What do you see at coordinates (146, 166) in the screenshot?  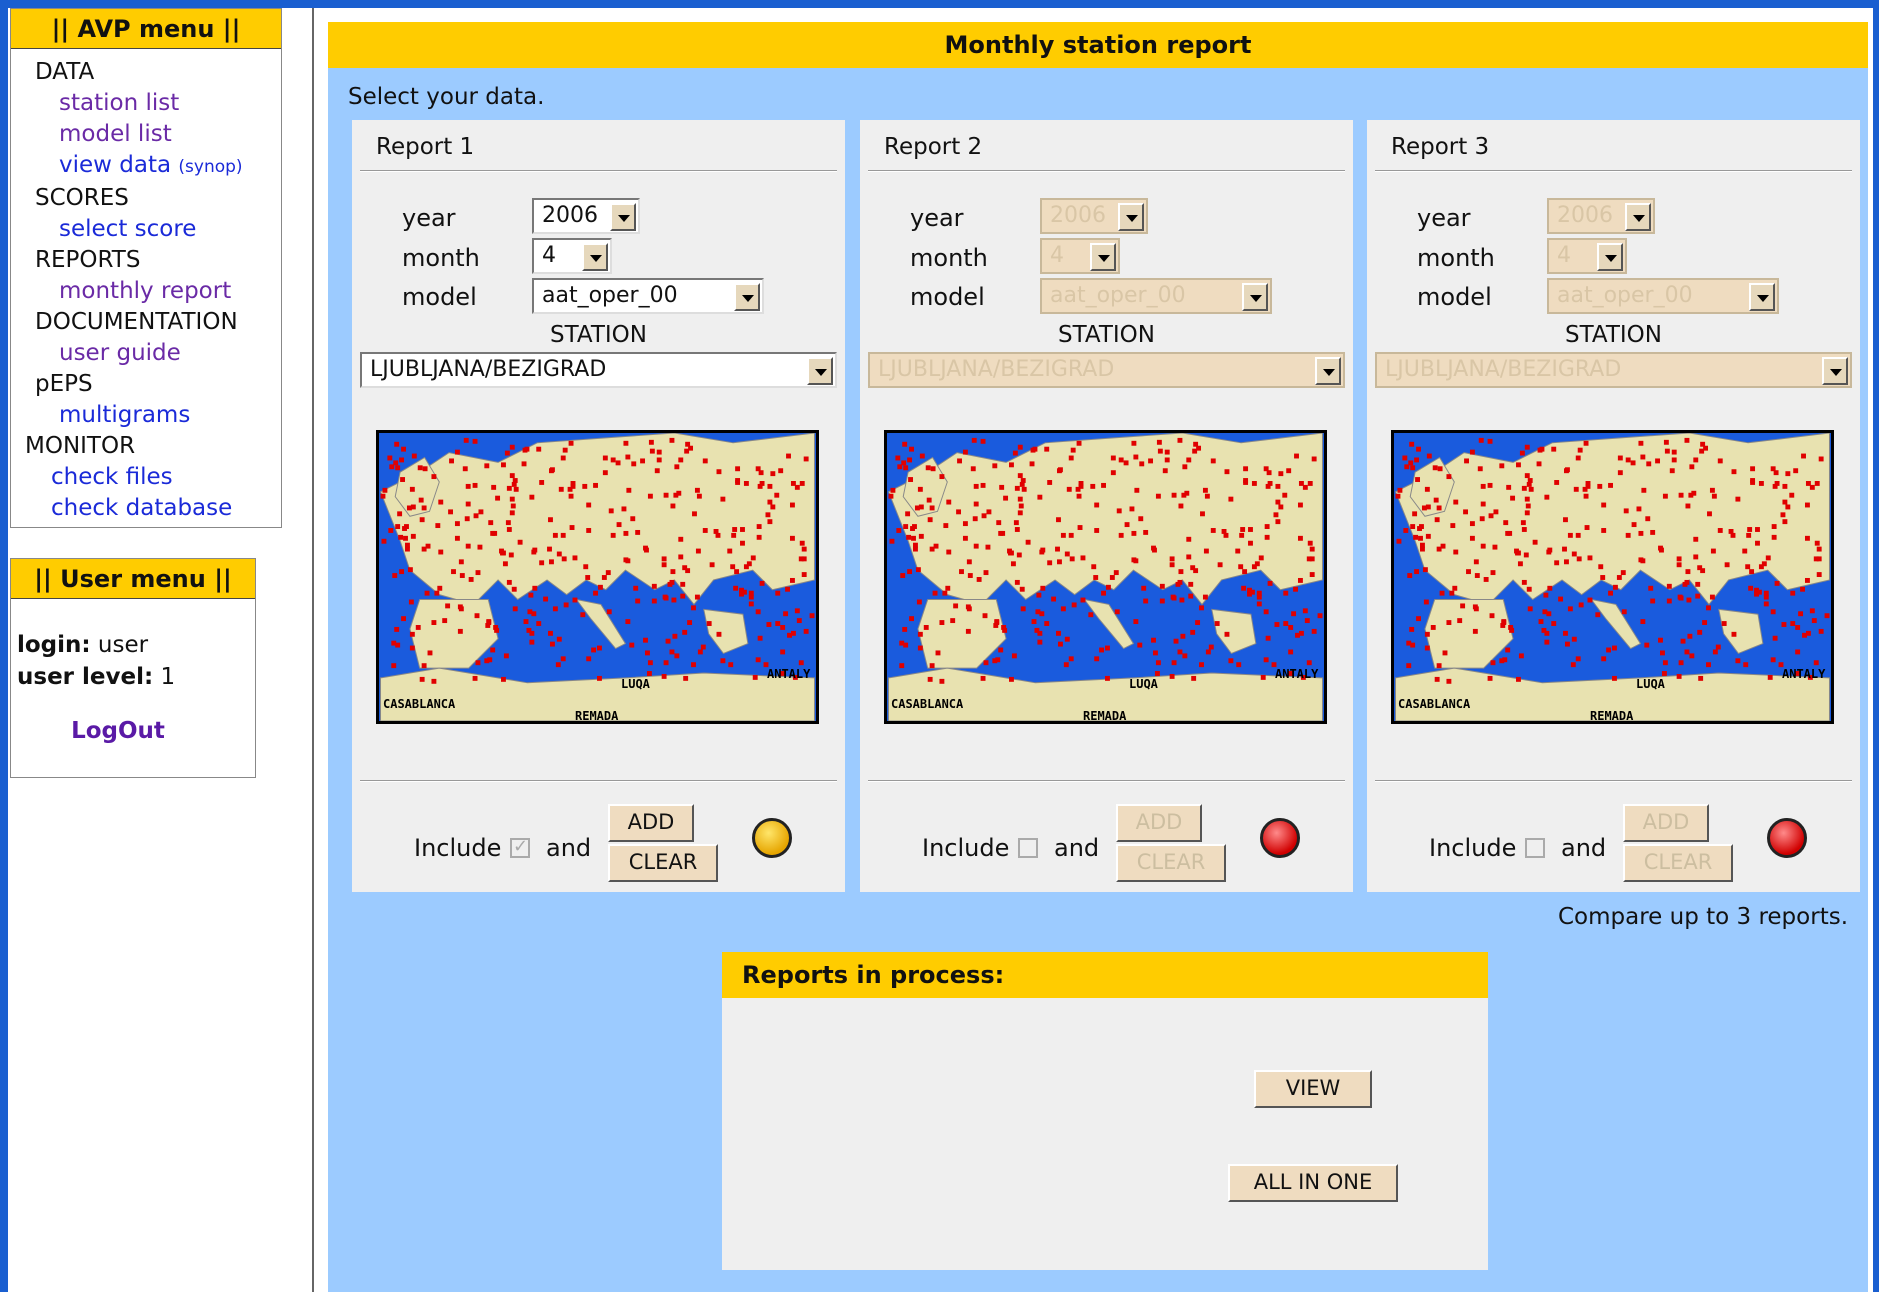 I see `menu-link-view-data: view data (synop)` at bounding box center [146, 166].